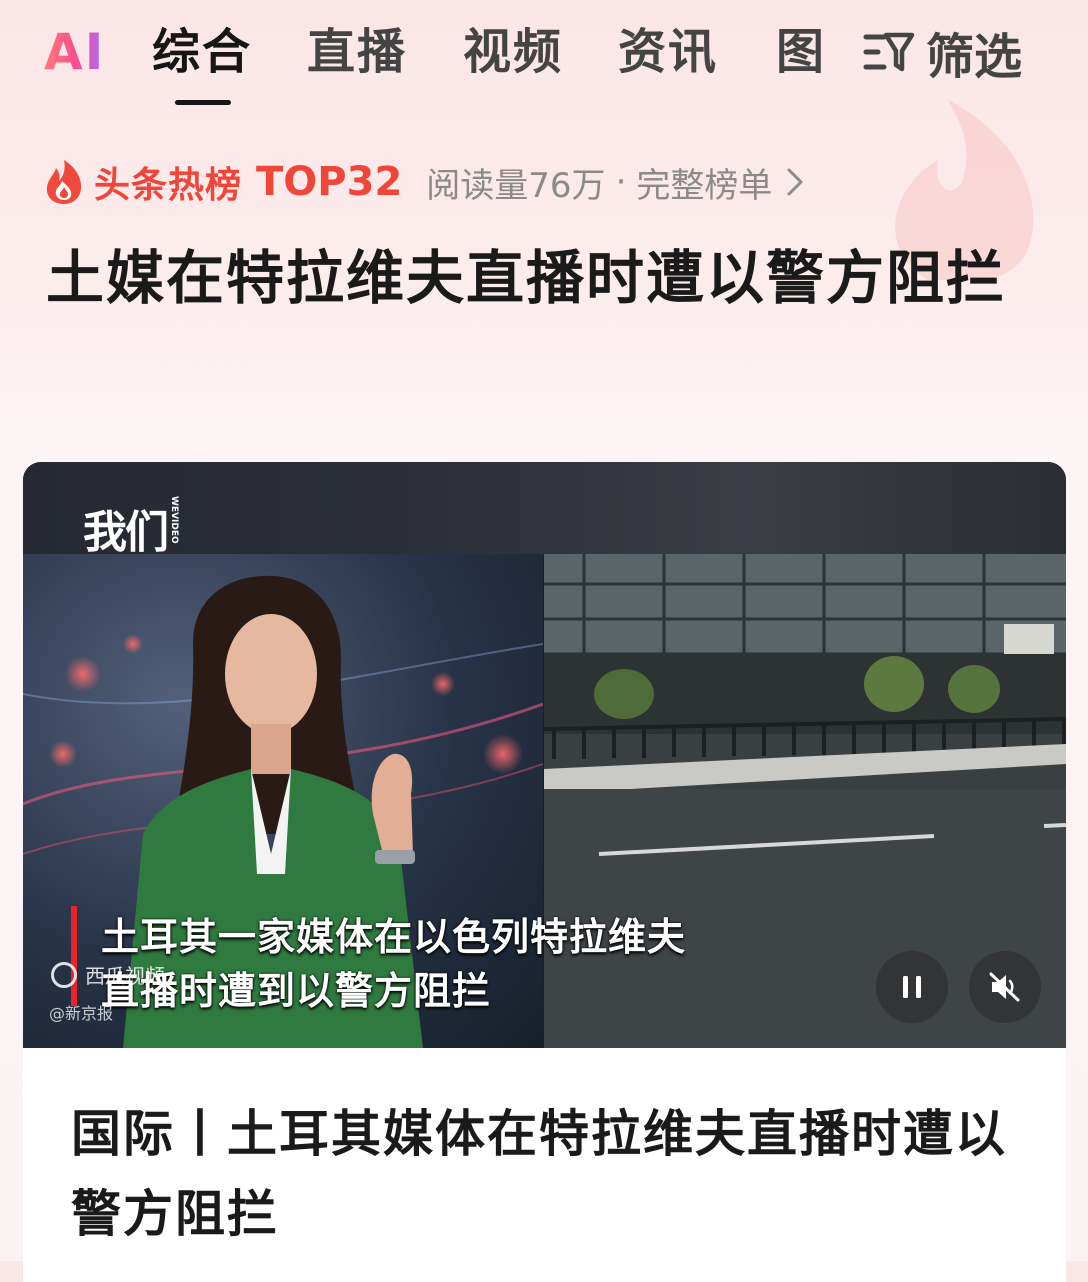 This screenshot has height=1282, width=1088. Describe the element at coordinates (551, 1174) in the screenshot. I see `card-title: 国际丨土耳其媒体在特拉维夫直播时遭以警方阻拦` at that location.